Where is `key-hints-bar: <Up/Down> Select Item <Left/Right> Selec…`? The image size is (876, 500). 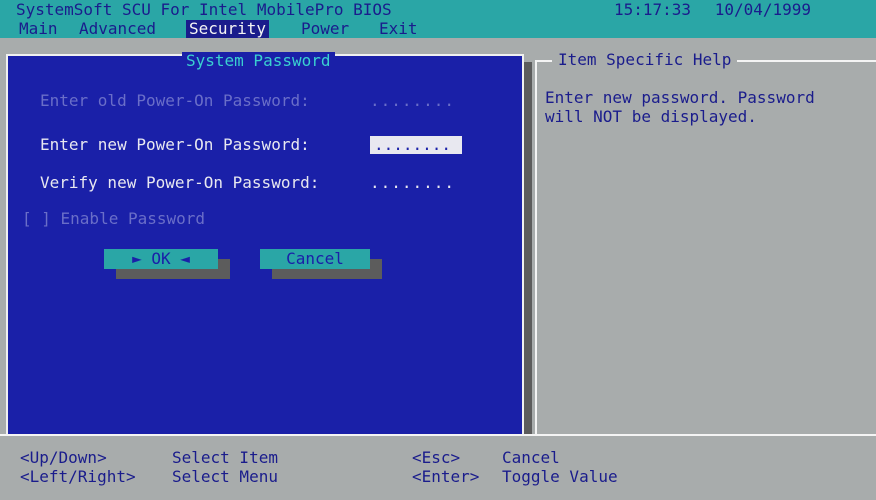 key-hints-bar: <Up/Down> Select Item <Left/Right> Selec… is located at coordinates (438, 467).